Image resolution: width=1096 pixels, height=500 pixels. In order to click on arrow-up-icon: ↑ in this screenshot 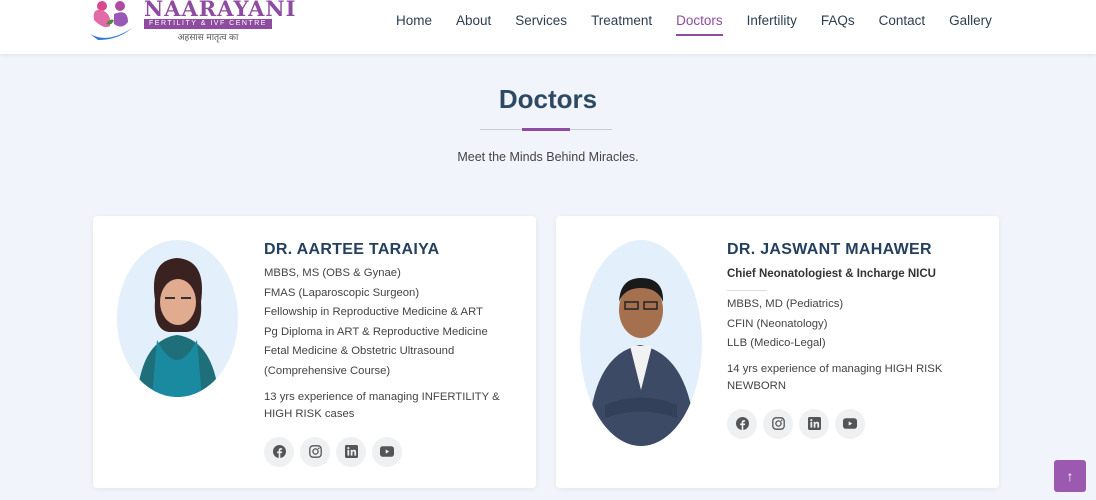, I will do `click(1070, 476)`.